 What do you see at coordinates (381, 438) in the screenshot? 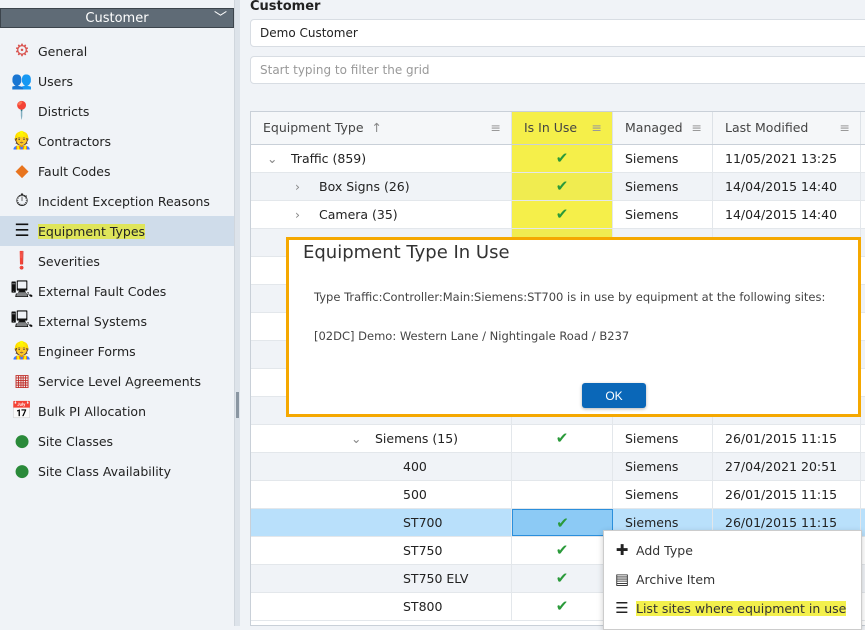
I see `equipment-type-cell: ⌄ Siemens (15)` at bounding box center [381, 438].